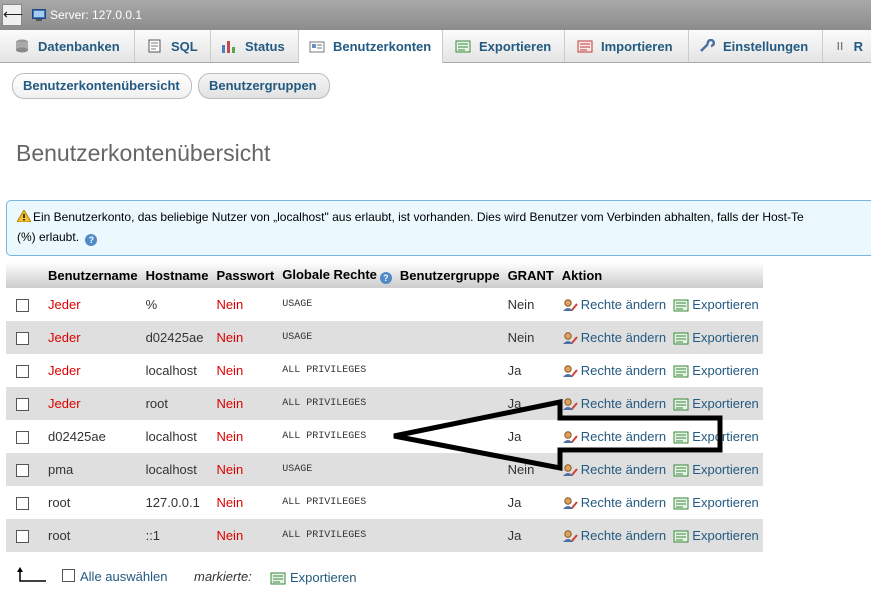  What do you see at coordinates (143, 153) in the screenshot?
I see `page-title: Benutzerkontenübersicht` at bounding box center [143, 153].